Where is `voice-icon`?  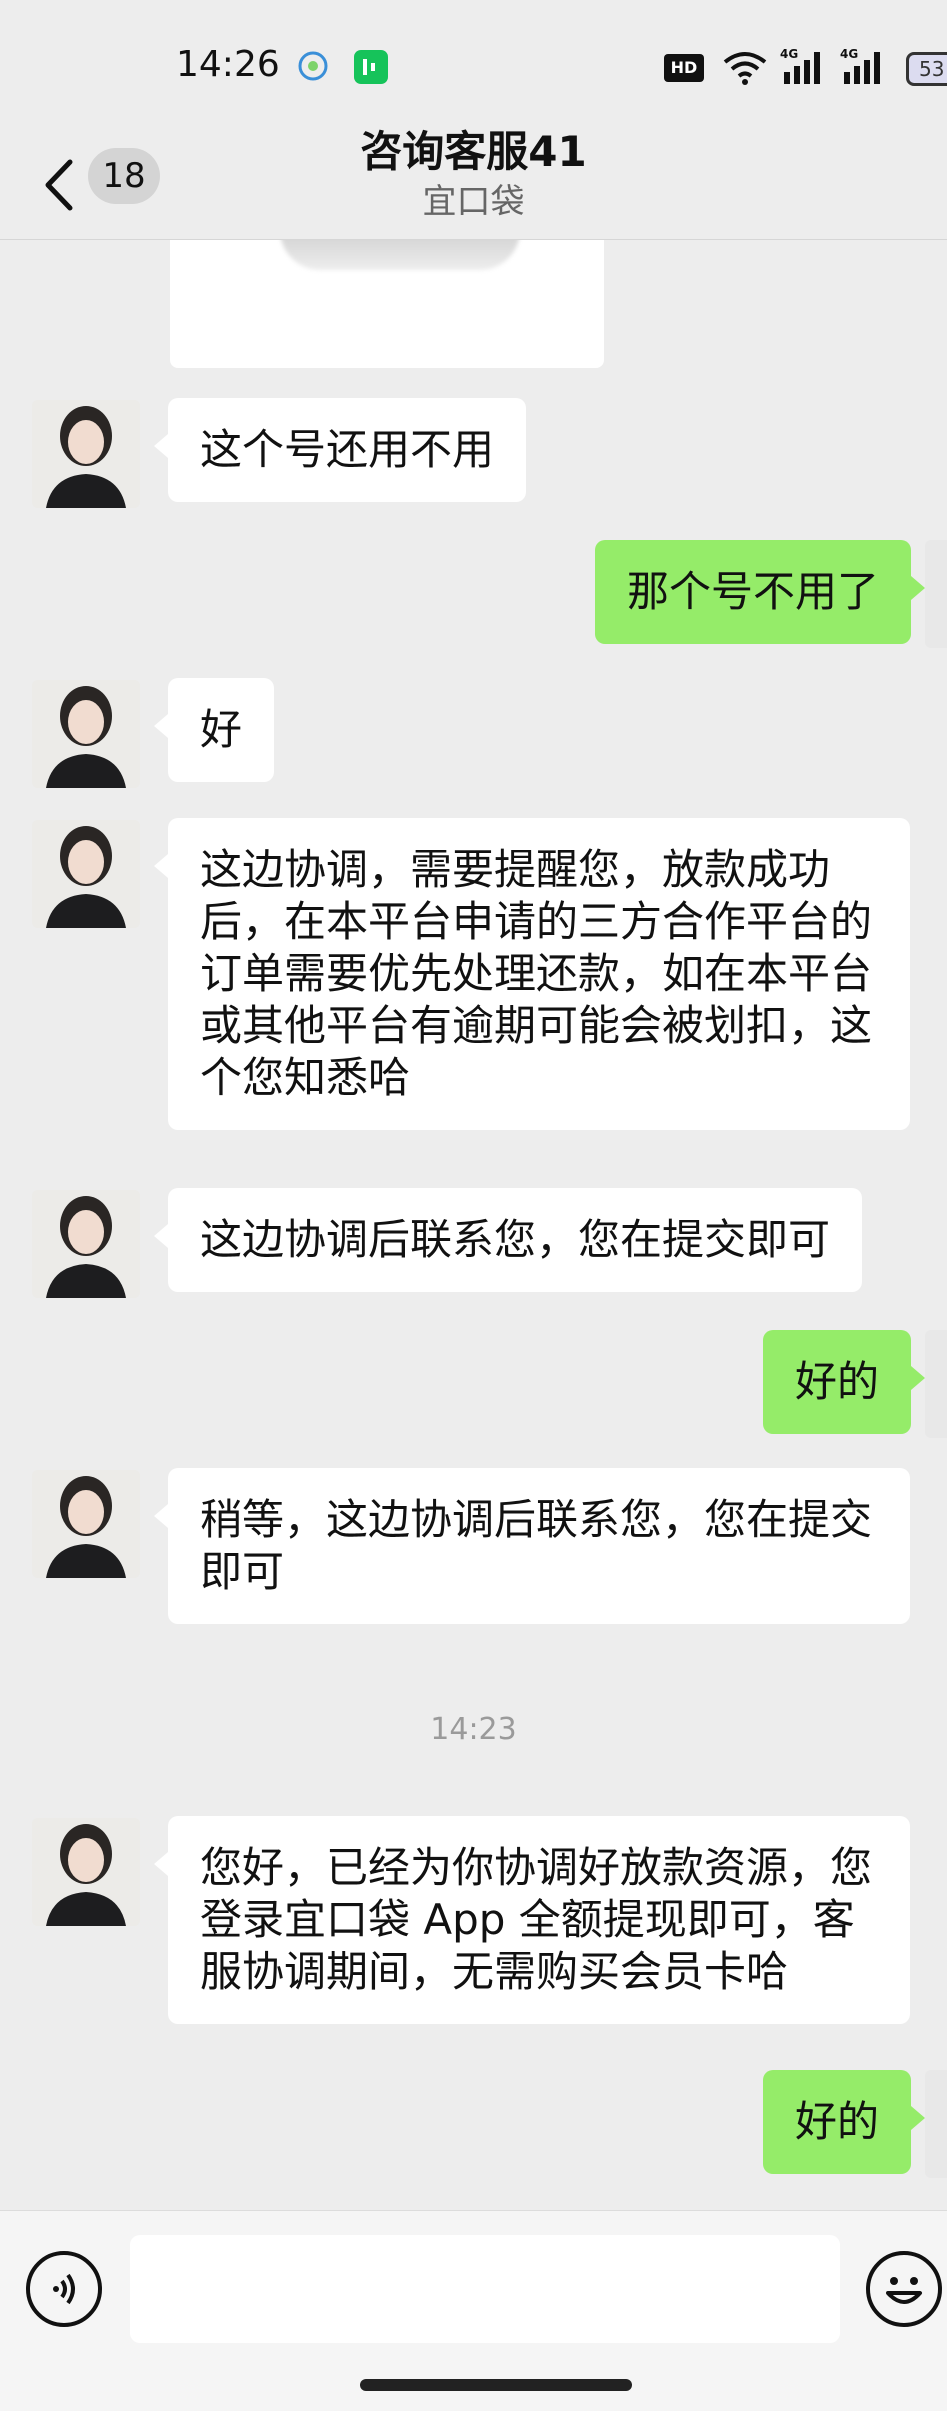 voice-icon is located at coordinates (64, 2289).